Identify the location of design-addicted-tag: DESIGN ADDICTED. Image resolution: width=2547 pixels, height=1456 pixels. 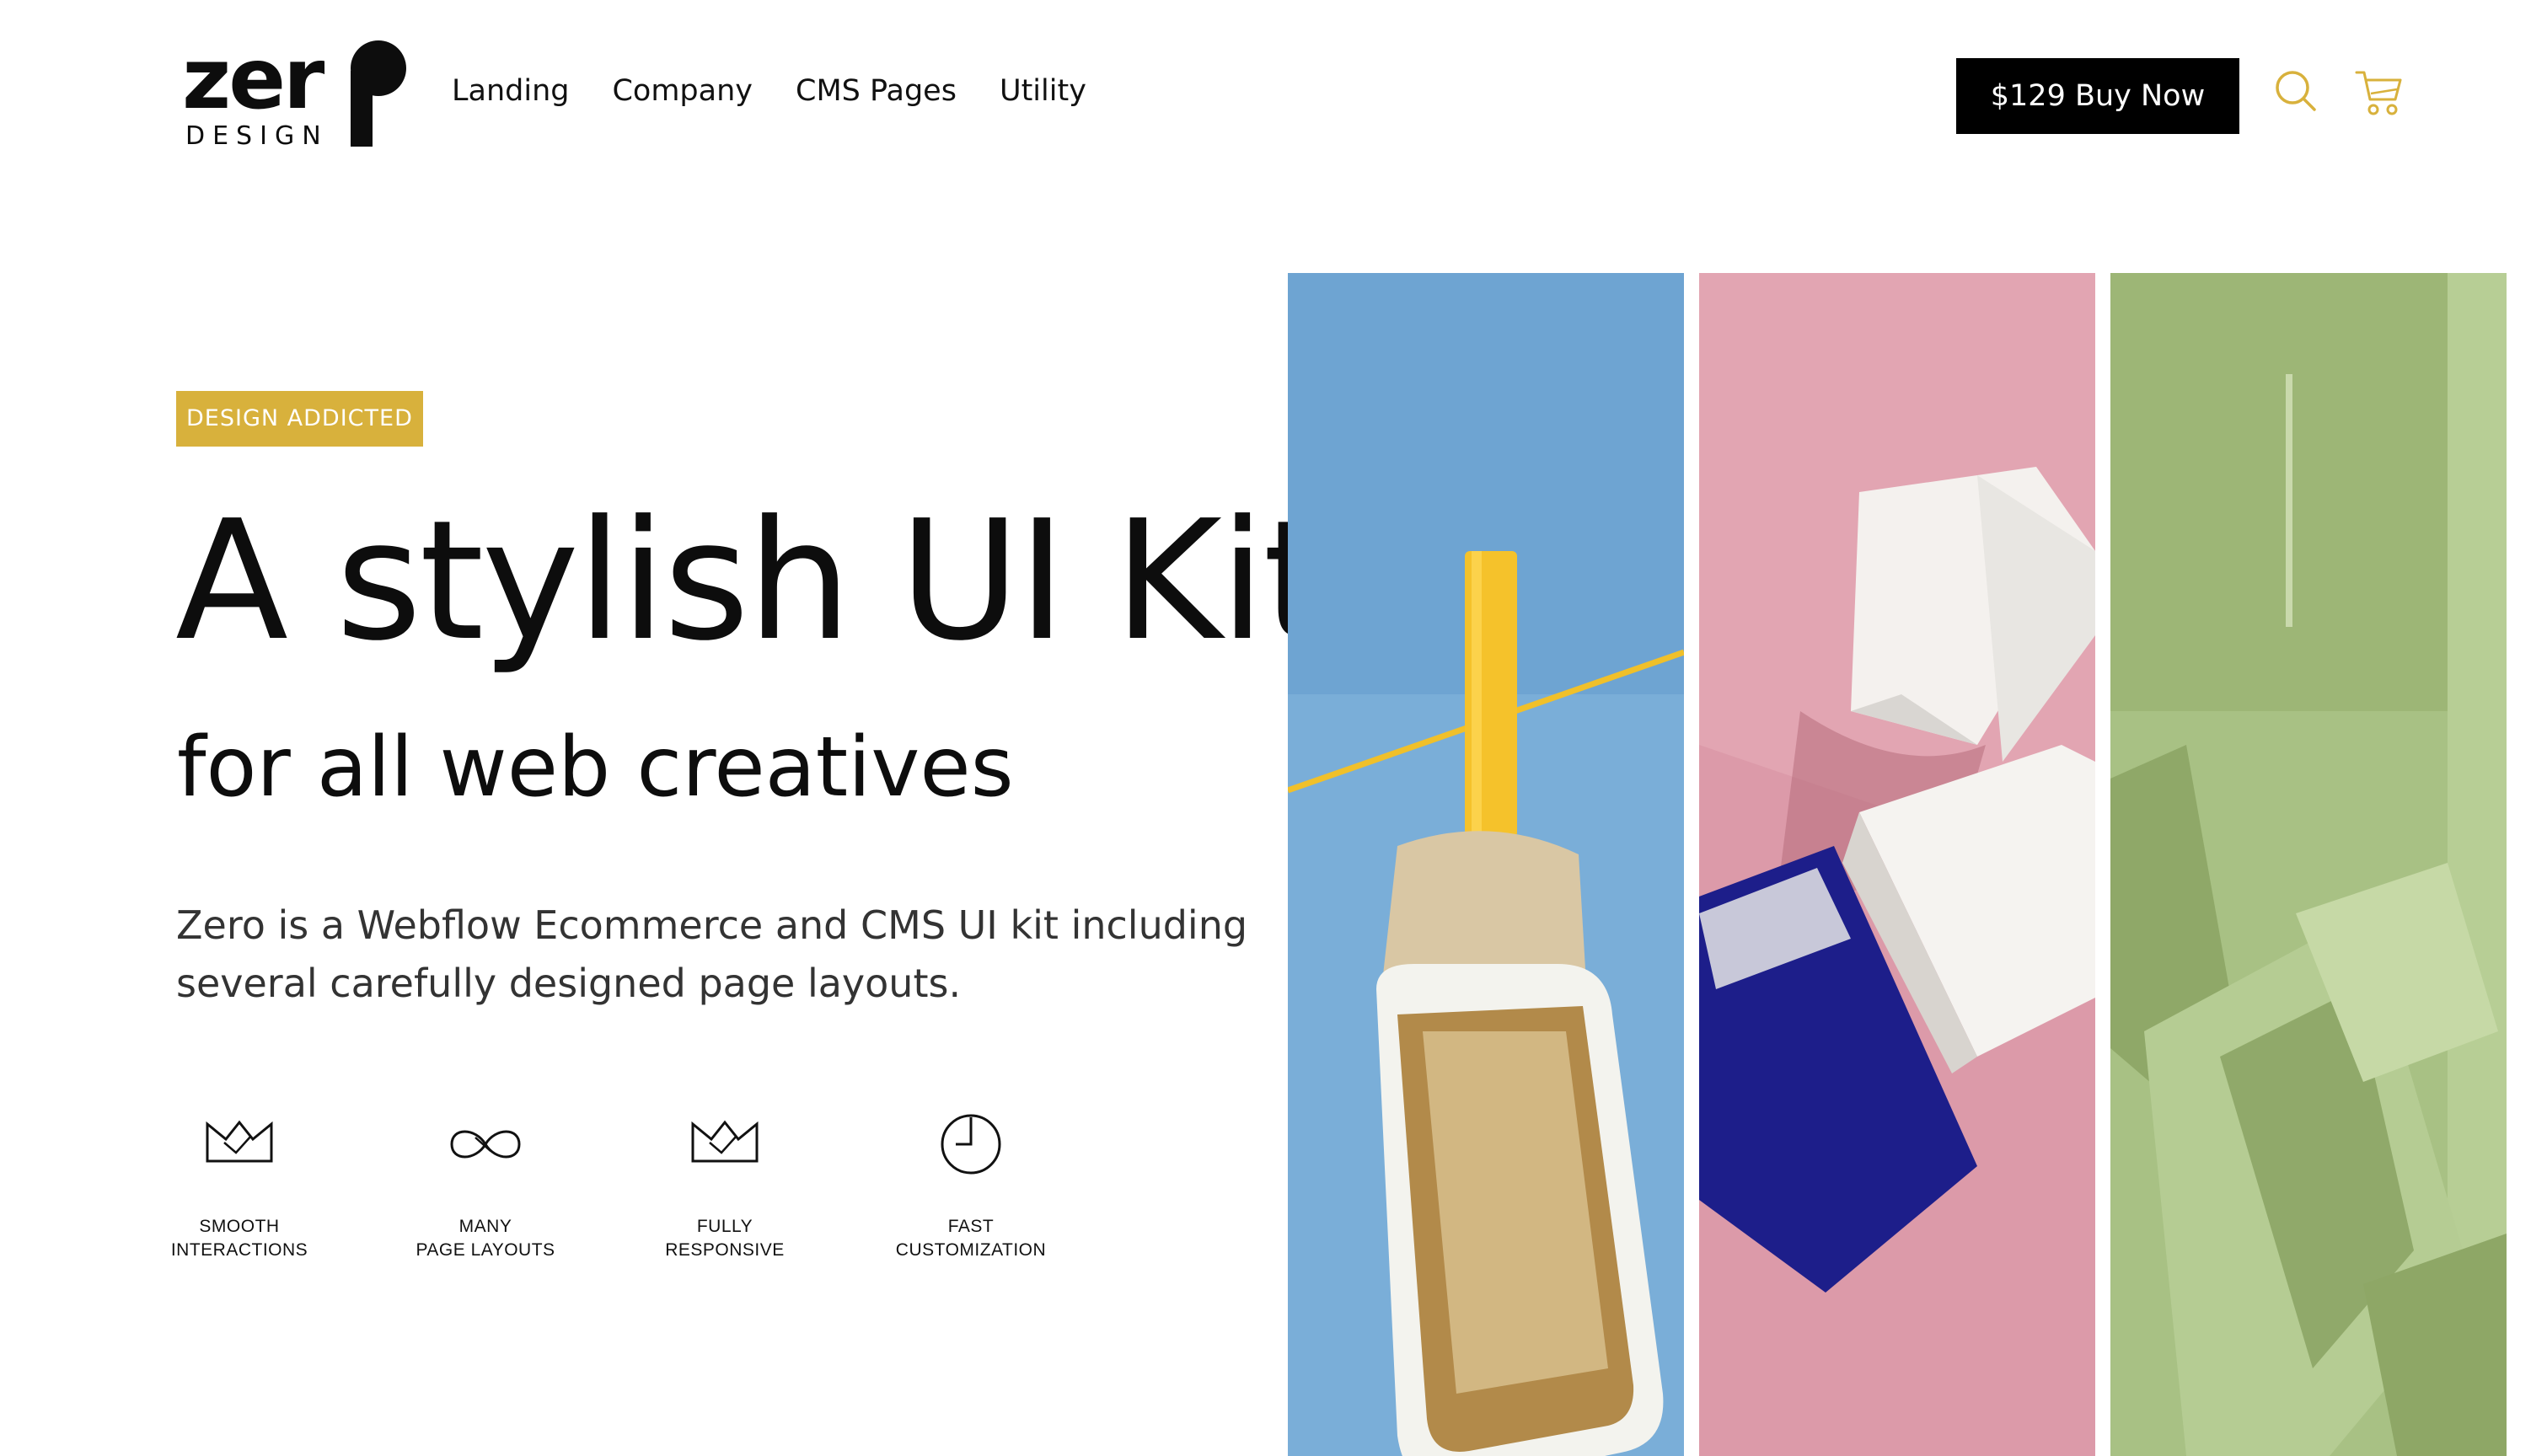
(299, 419).